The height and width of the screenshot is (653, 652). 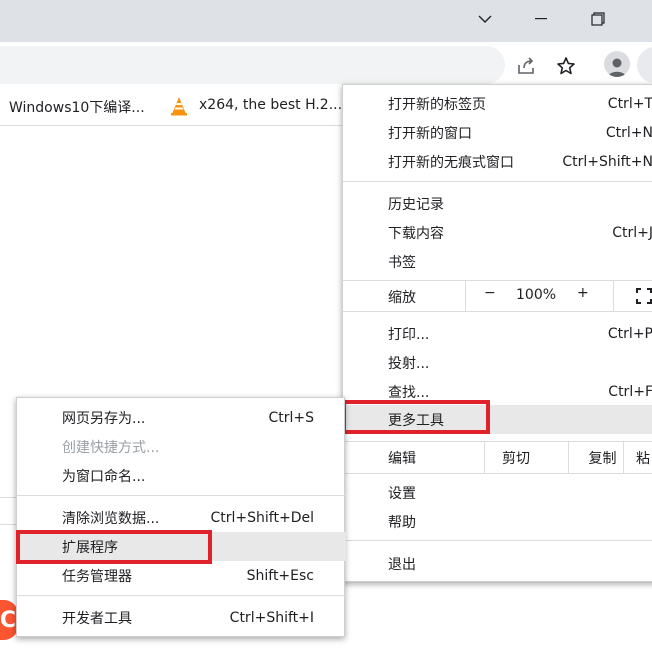 I want to click on cut-button: 剪切, so click(x=526, y=457).